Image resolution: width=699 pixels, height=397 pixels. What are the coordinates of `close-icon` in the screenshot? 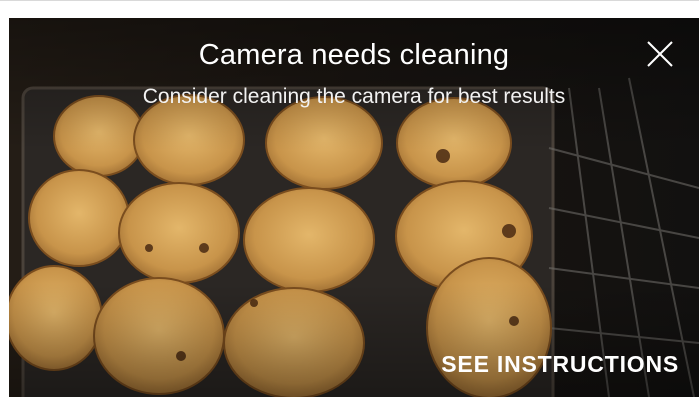 It's located at (660, 54).